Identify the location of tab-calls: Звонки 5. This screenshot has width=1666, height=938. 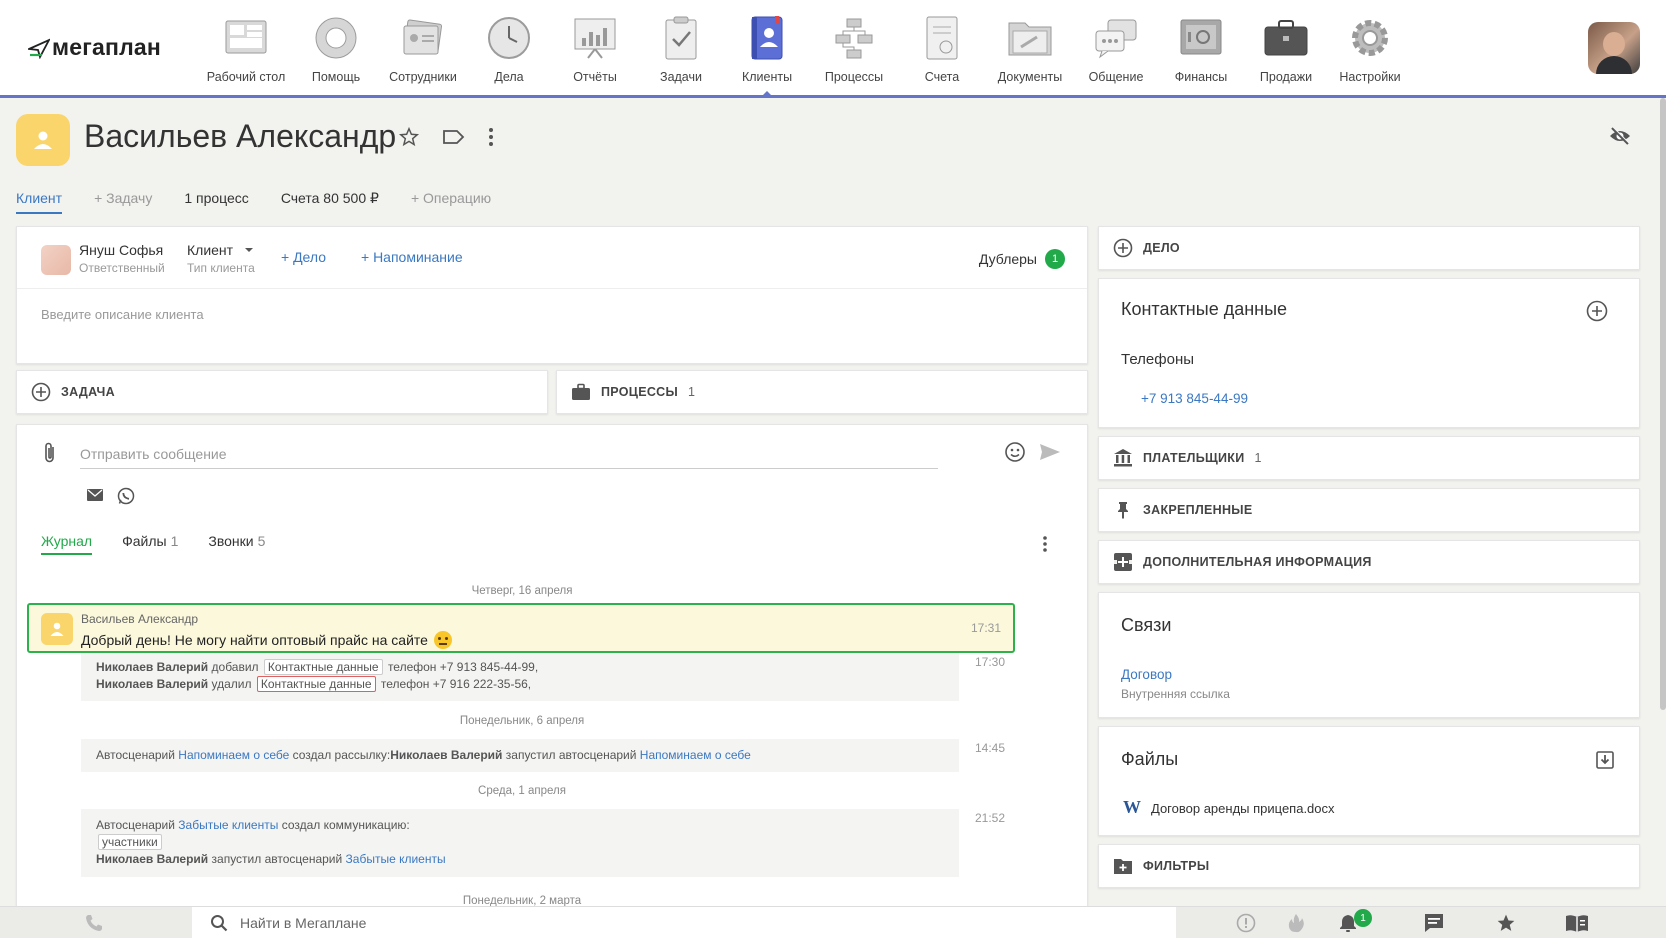
(236, 544).